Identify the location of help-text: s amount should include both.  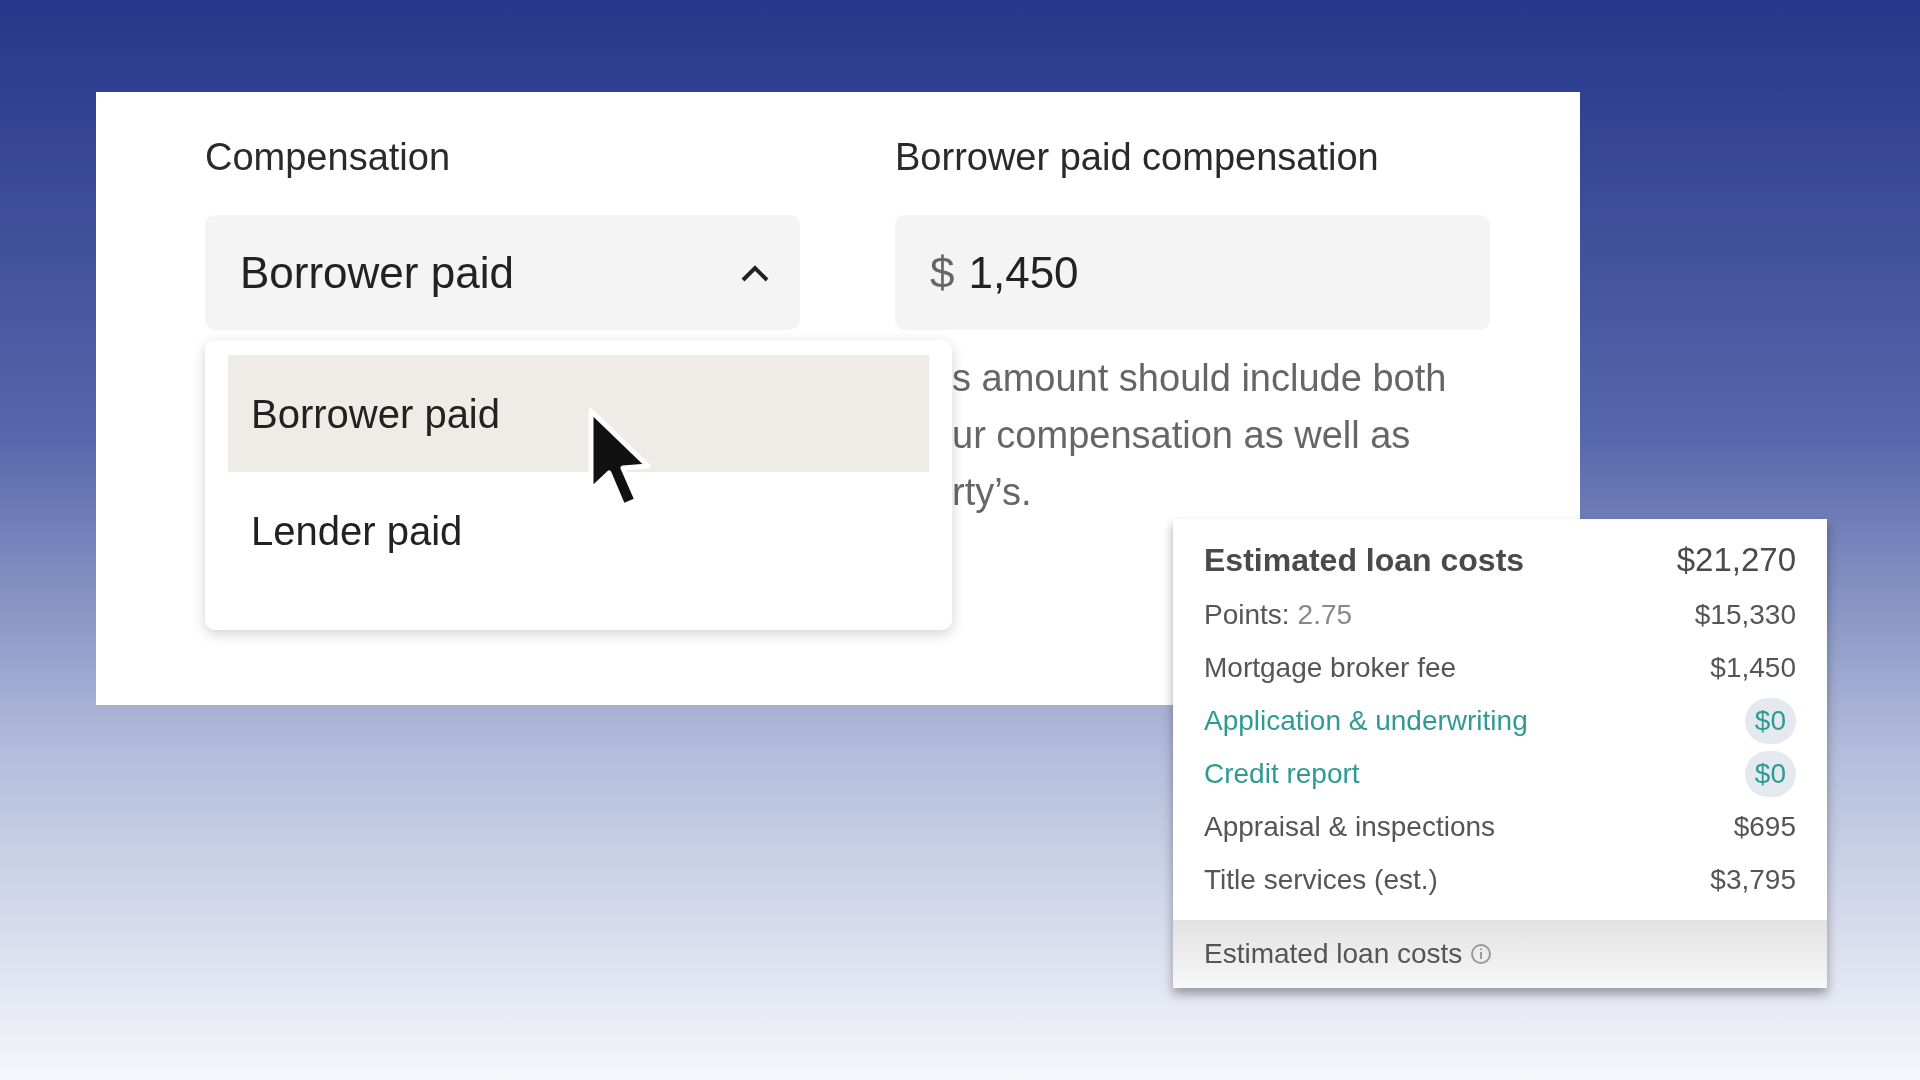
(1200, 378).